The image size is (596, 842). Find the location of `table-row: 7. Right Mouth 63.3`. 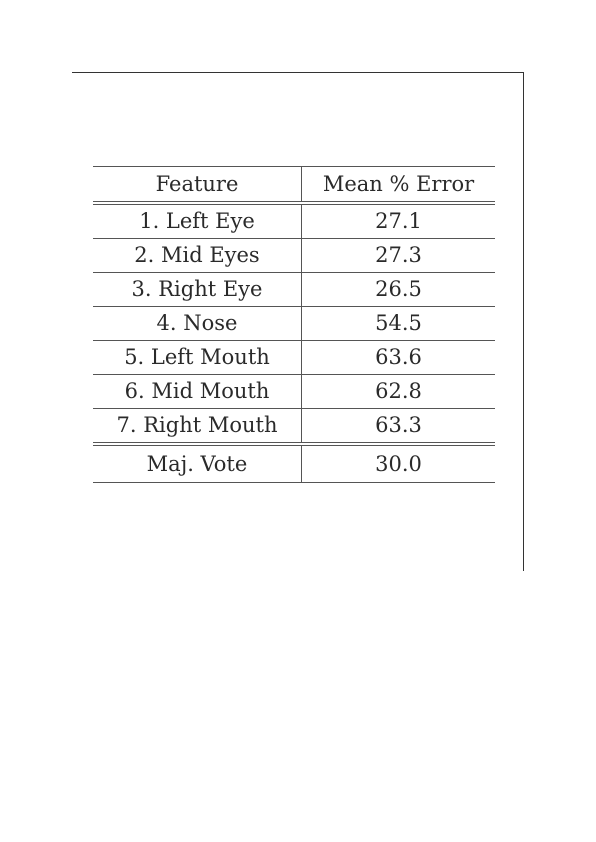

table-row: 7. Right Mouth 63.3 is located at coordinates (294, 427).